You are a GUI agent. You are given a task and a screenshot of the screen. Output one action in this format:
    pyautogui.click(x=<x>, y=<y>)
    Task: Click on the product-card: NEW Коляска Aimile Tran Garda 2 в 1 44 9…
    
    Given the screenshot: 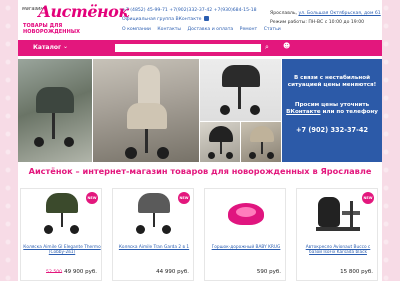 What is the action you would take?
    pyautogui.click(x=153, y=234)
    